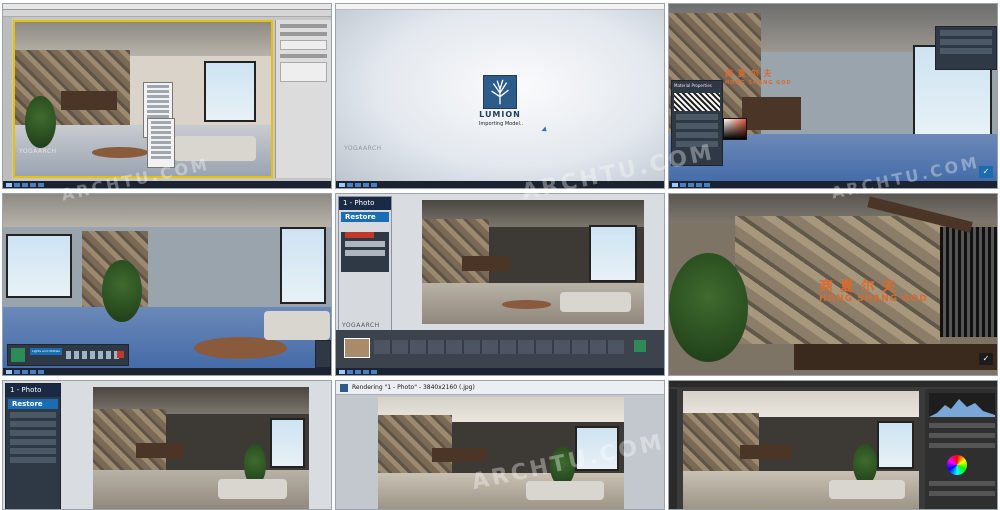  Describe the element at coordinates (697, 102) in the screenshot. I see `material-preview` at that location.